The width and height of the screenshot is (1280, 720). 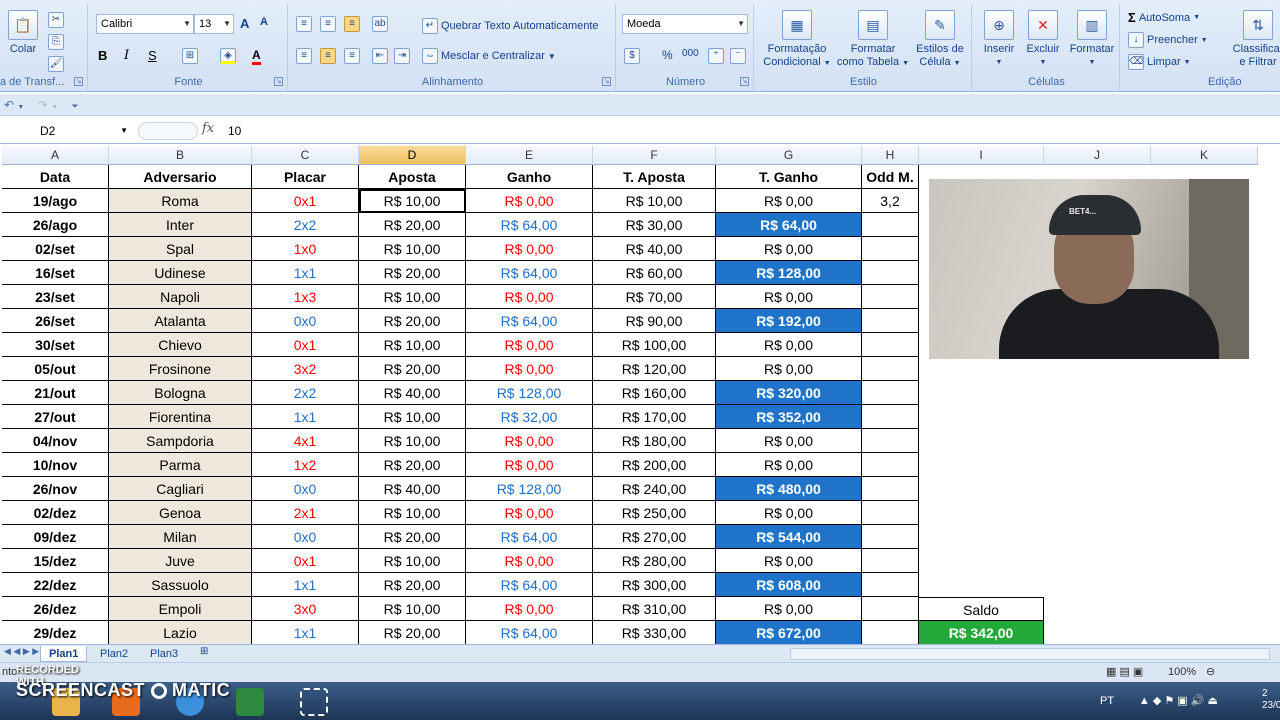 What do you see at coordinates (305, 465) in the screenshot?
I see `score-cell: 1x2` at bounding box center [305, 465].